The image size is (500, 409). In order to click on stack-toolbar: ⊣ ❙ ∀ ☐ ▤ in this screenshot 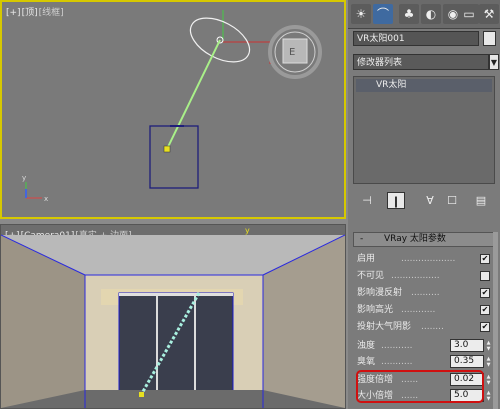, I will do `click(424, 201)`.